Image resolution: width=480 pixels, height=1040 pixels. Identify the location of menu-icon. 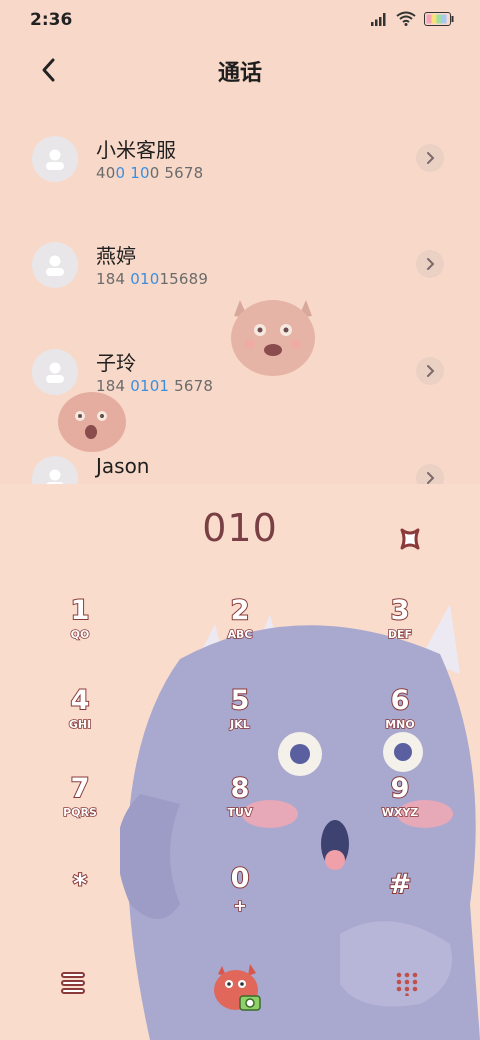
(73, 983).